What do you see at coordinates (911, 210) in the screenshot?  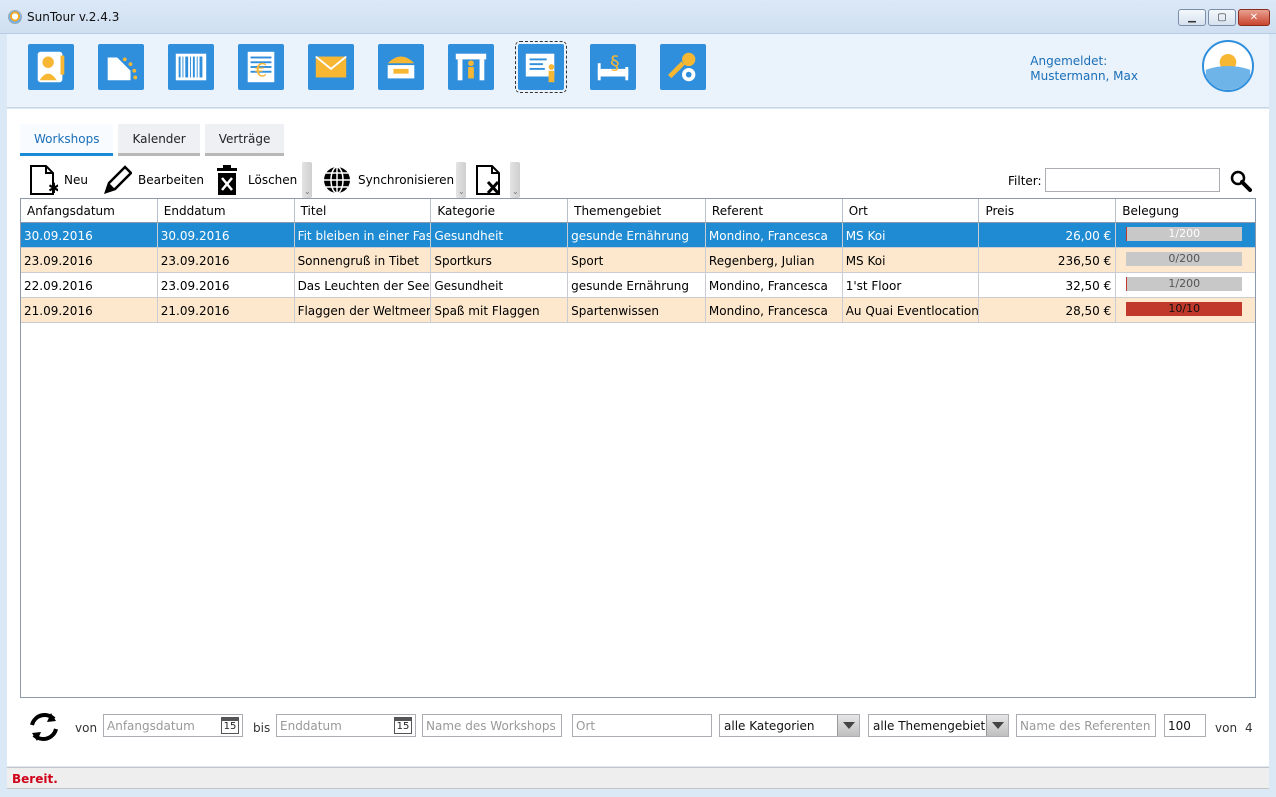 I see `column-header-place: Ort` at bounding box center [911, 210].